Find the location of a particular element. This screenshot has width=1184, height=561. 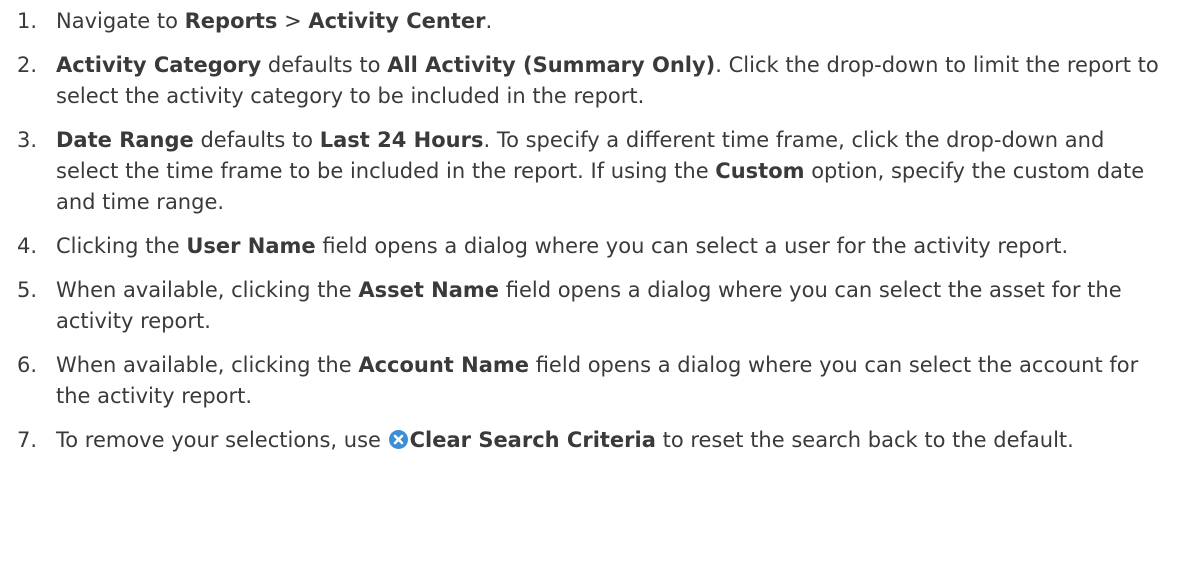

bold-term: Clear Search Criteria is located at coordinates (532, 440).